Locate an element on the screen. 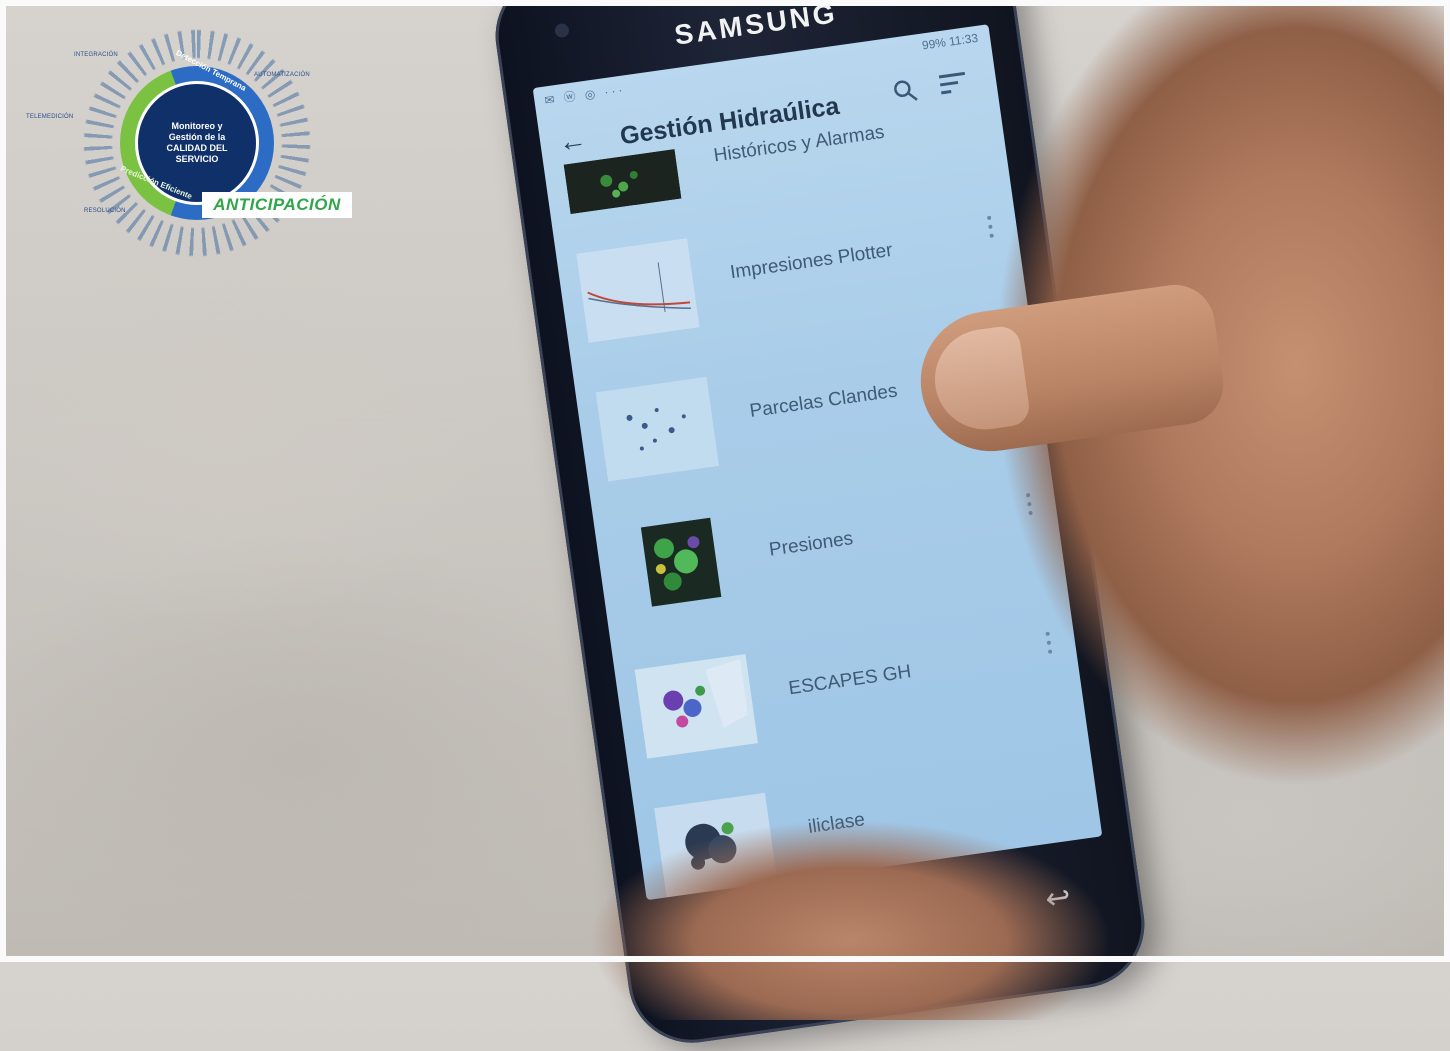 The height and width of the screenshot is (1051, 1450). badge-highlight-label: ANTICIPACIÓN is located at coordinates (277, 205).